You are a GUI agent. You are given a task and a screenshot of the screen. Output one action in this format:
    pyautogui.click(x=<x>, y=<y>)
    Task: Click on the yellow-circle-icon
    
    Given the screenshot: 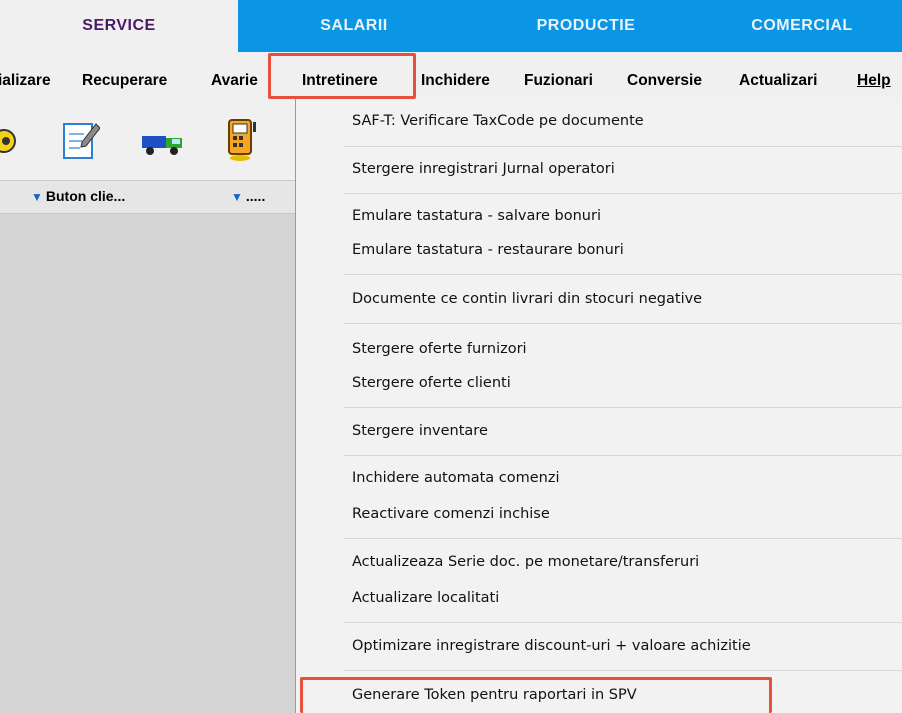 What is the action you would take?
    pyautogui.click(x=9, y=141)
    